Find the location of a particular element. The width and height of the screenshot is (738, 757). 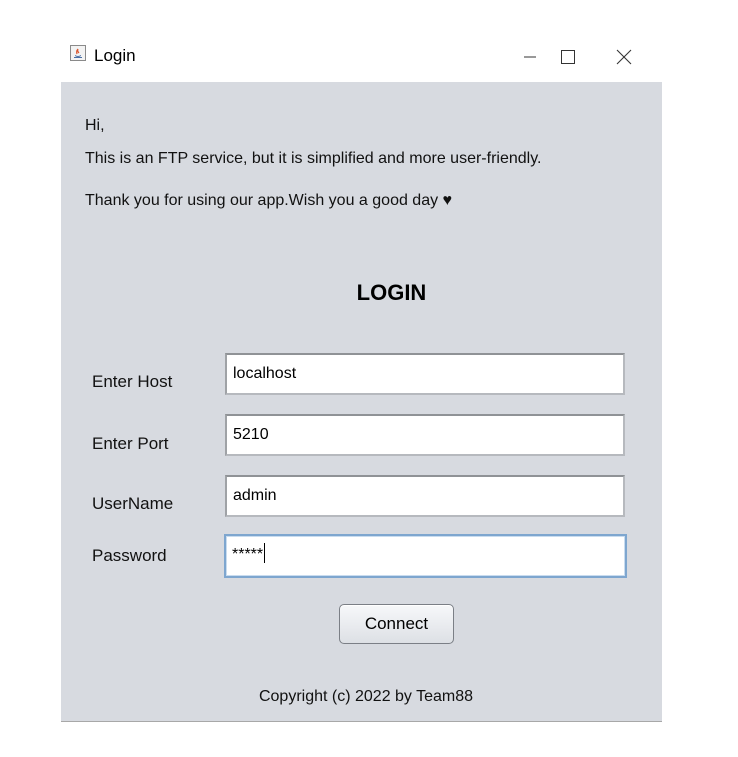

username-label: UserName is located at coordinates (133, 503).